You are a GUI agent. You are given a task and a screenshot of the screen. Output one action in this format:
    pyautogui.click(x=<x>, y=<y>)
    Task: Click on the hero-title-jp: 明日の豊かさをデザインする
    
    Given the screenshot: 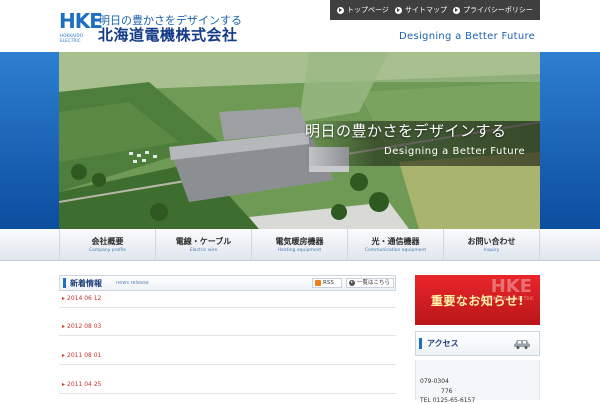 What is the action you would take?
    pyautogui.click(x=406, y=131)
    